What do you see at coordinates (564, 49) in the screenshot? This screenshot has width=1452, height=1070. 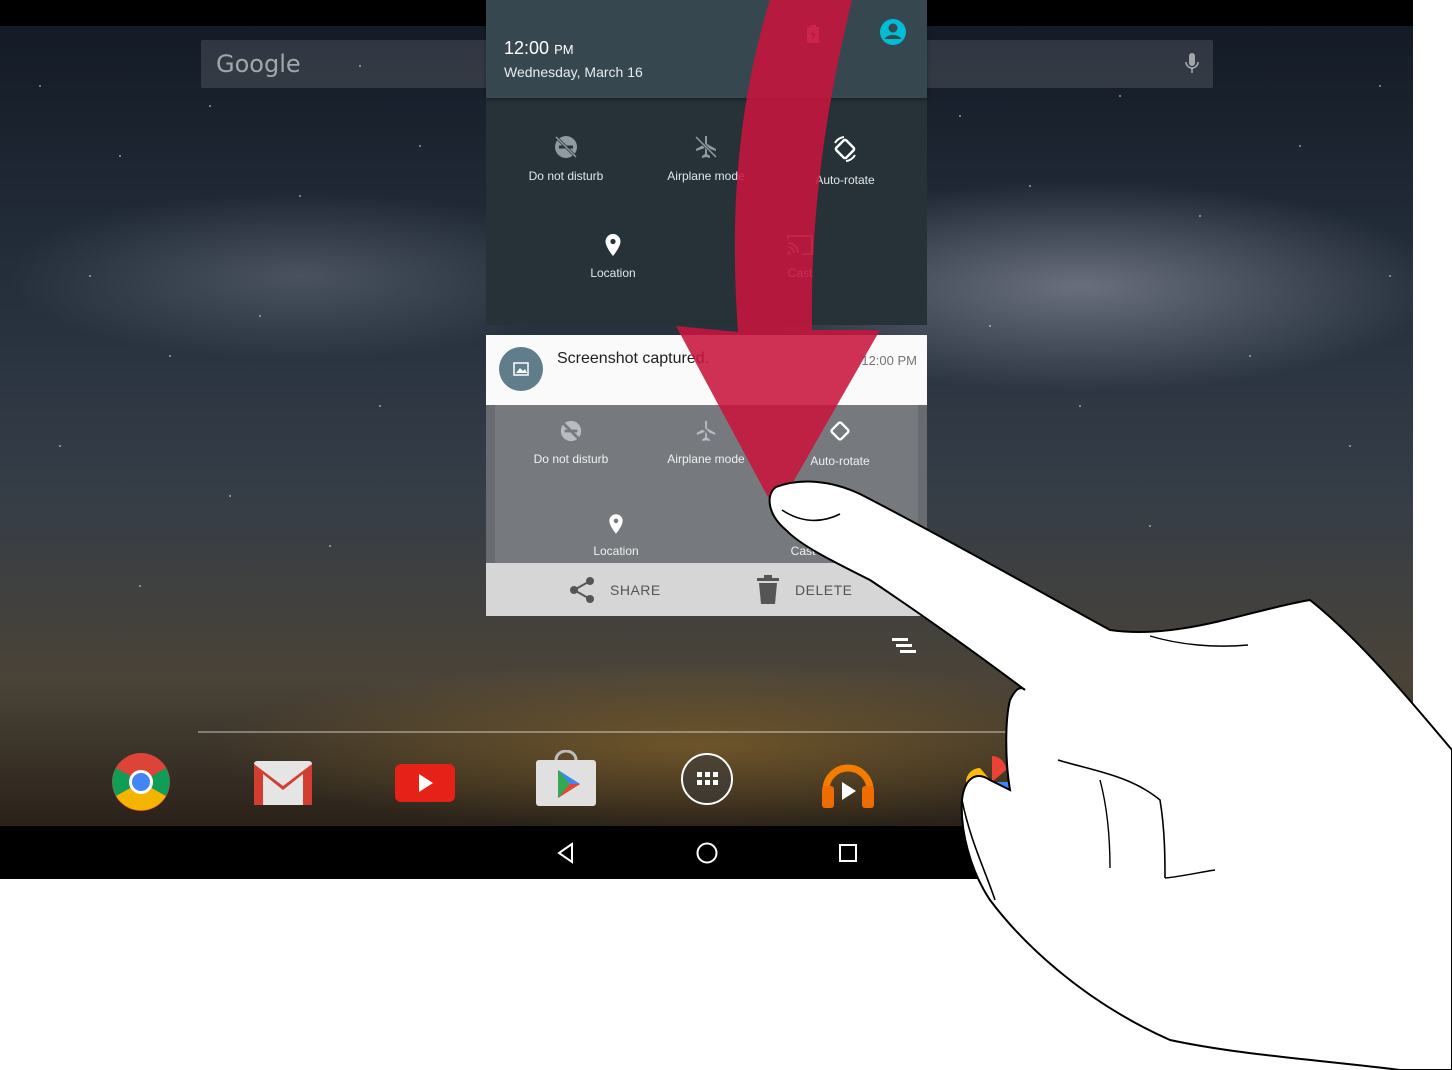 I see `clock-ampm: PM` at bounding box center [564, 49].